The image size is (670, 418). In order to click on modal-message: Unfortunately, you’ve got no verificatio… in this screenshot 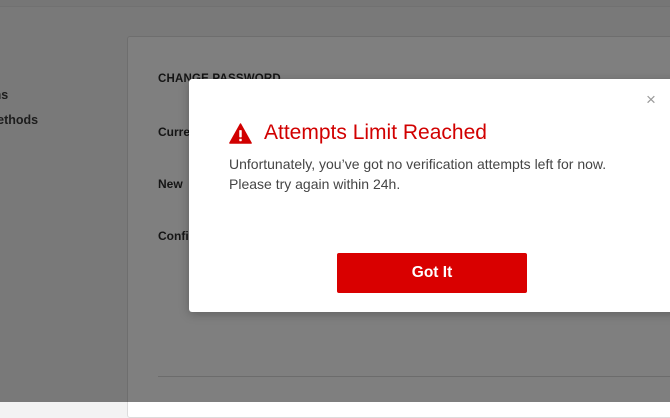, I will do `click(418, 174)`.